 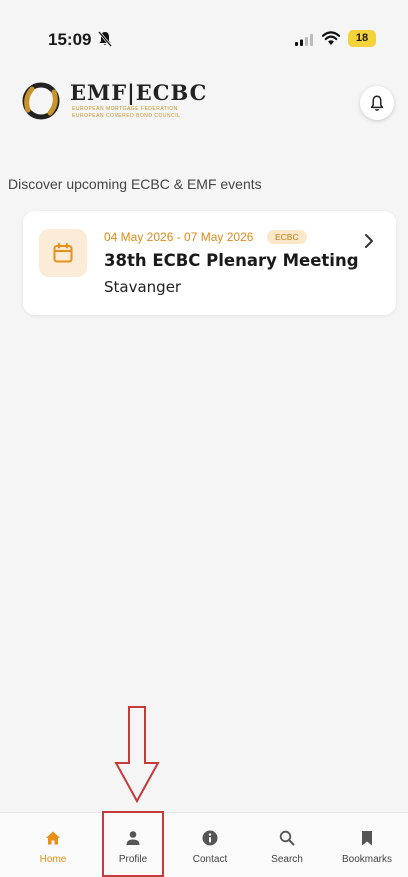 What do you see at coordinates (362, 38) in the screenshot?
I see `battery-indicator: 18` at bounding box center [362, 38].